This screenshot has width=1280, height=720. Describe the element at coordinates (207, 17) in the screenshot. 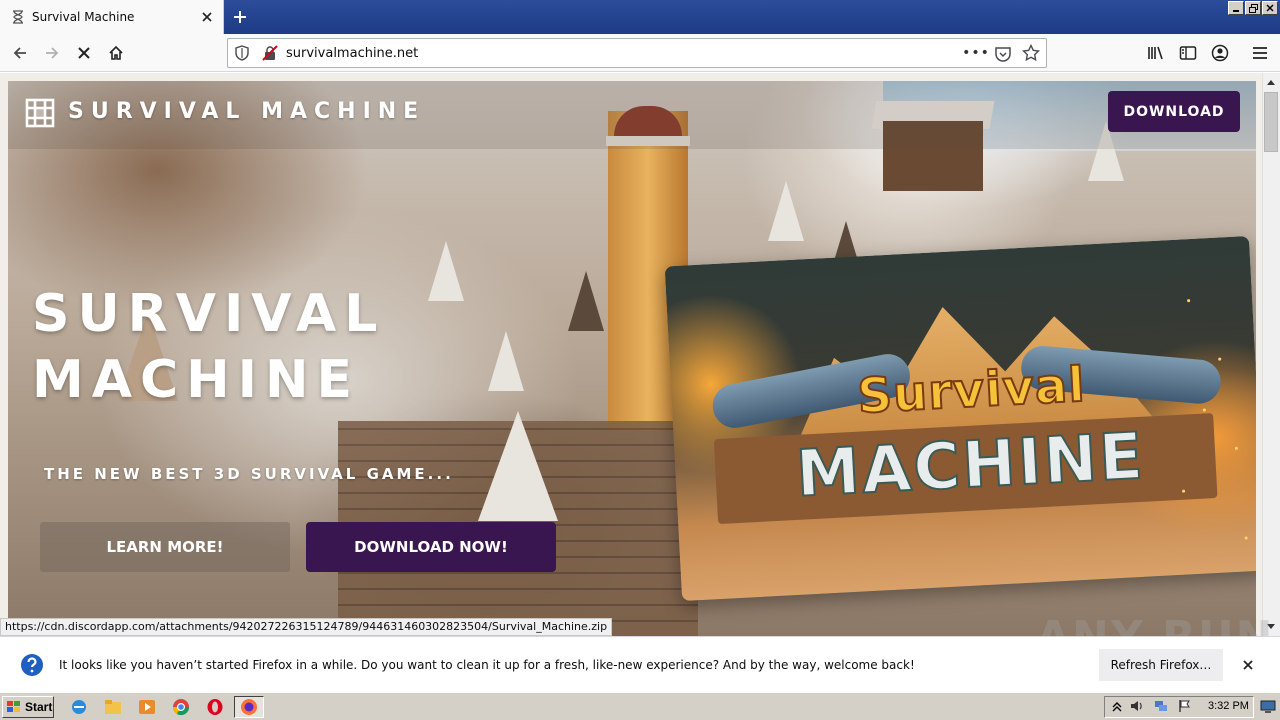

I see `tab-close-icon` at that location.